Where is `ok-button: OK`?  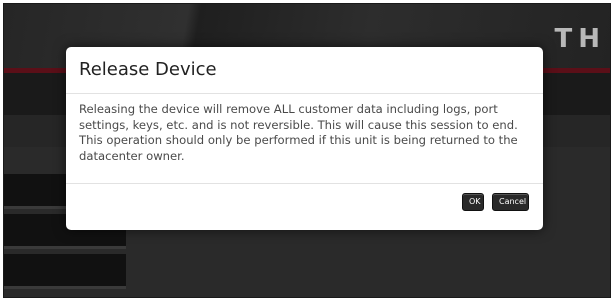
ok-button: OK is located at coordinates (473, 202).